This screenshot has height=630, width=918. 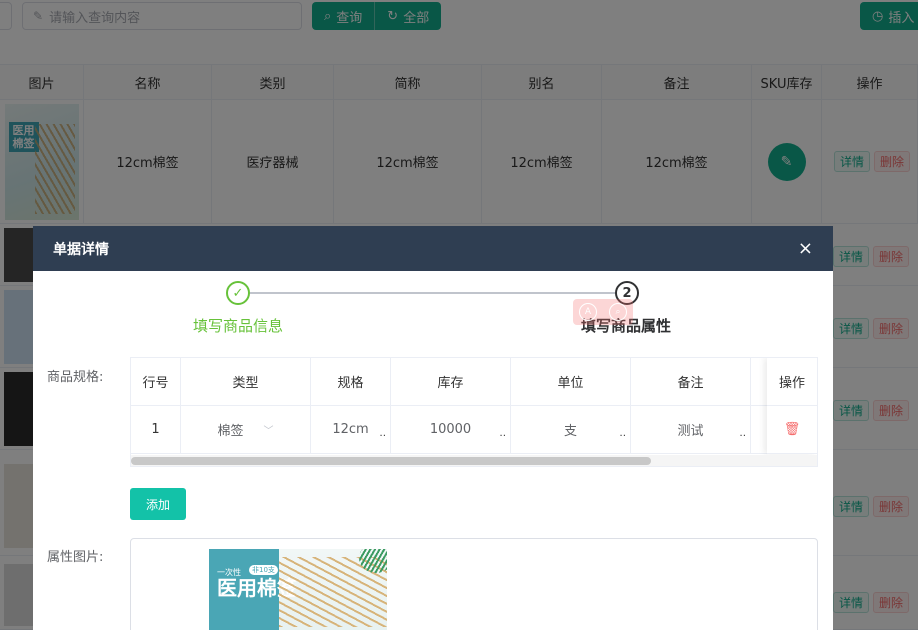 I want to click on attr-image-box: 一次性 非10支 医用棉签, so click(x=474, y=584).